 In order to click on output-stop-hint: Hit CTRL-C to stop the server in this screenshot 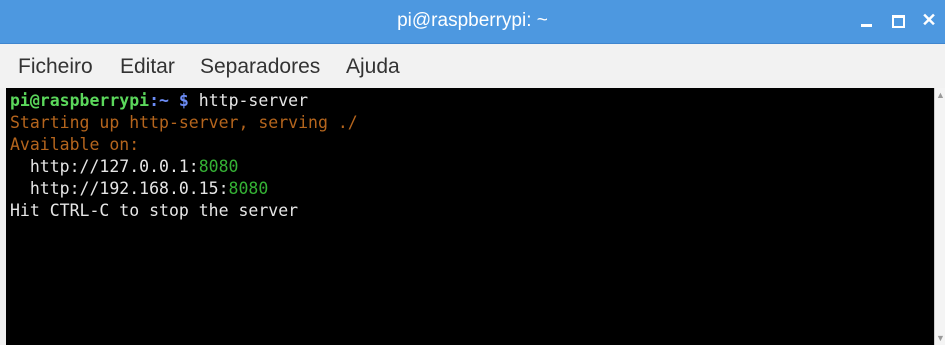, I will do `click(154, 210)`.